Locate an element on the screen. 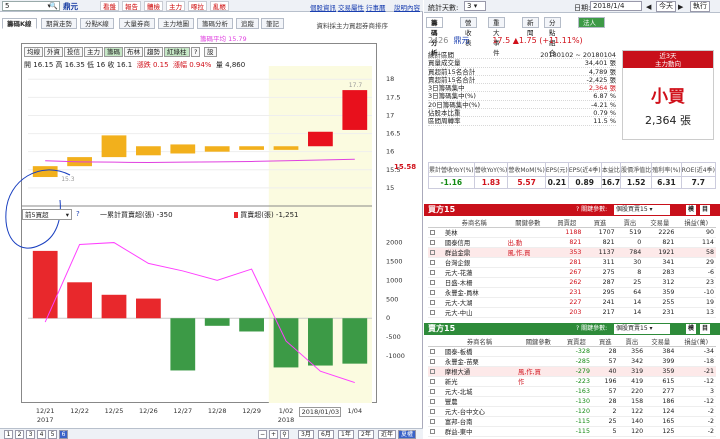 This screenshot has width=720, height=439. buy-section-header: 買方15 ? 關鍵參數: 個股買賣15 ▾ 模 目 is located at coordinates (572, 210).